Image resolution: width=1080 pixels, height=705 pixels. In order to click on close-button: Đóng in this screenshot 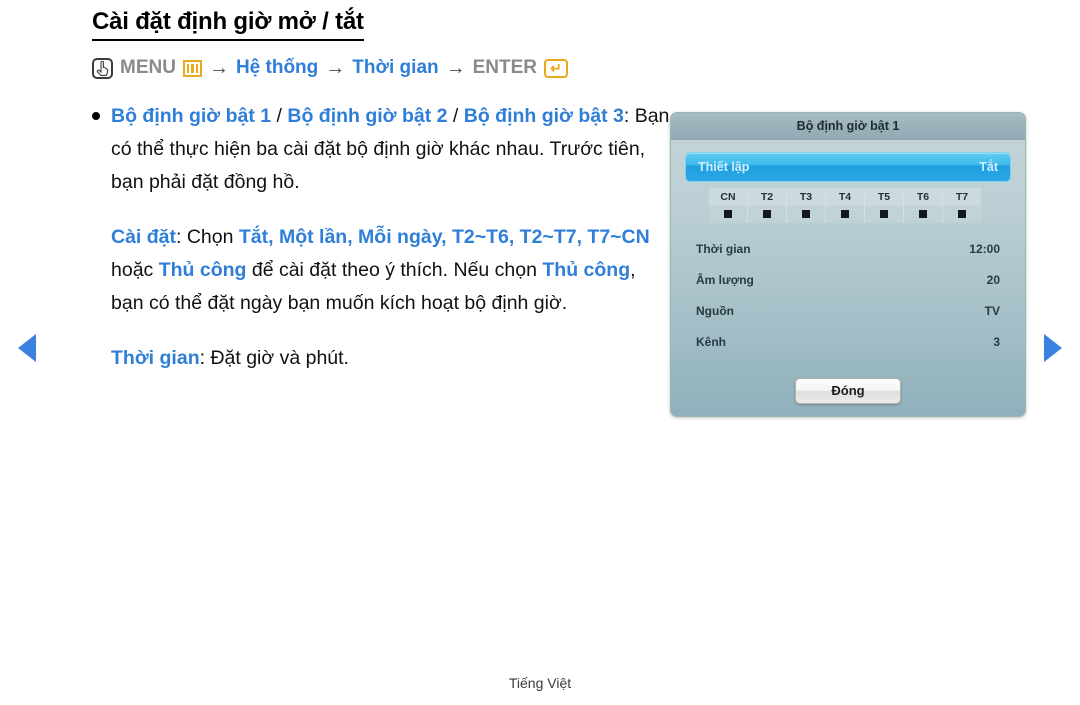, I will do `click(848, 391)`.